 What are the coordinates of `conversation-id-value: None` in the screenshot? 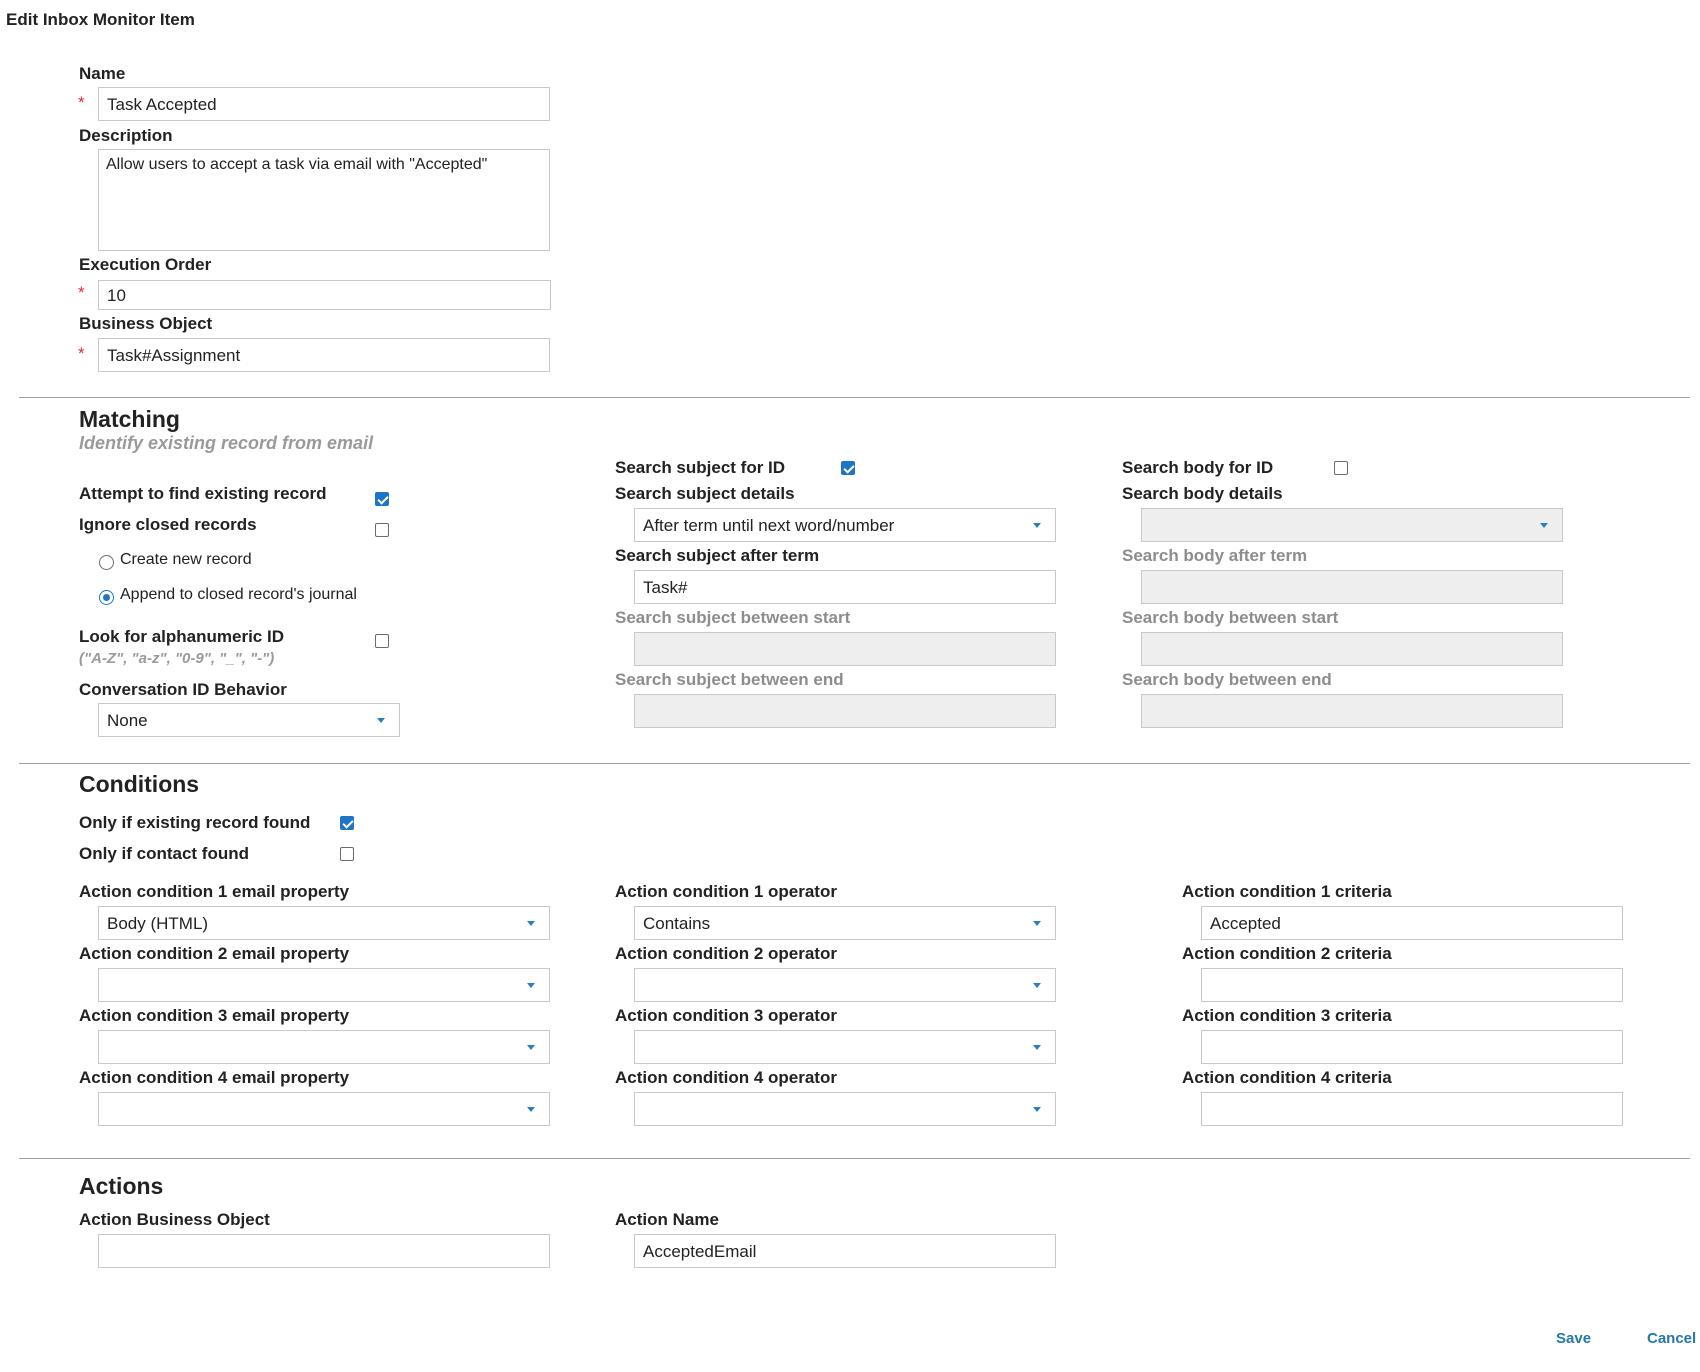 It's located at (127, 720).